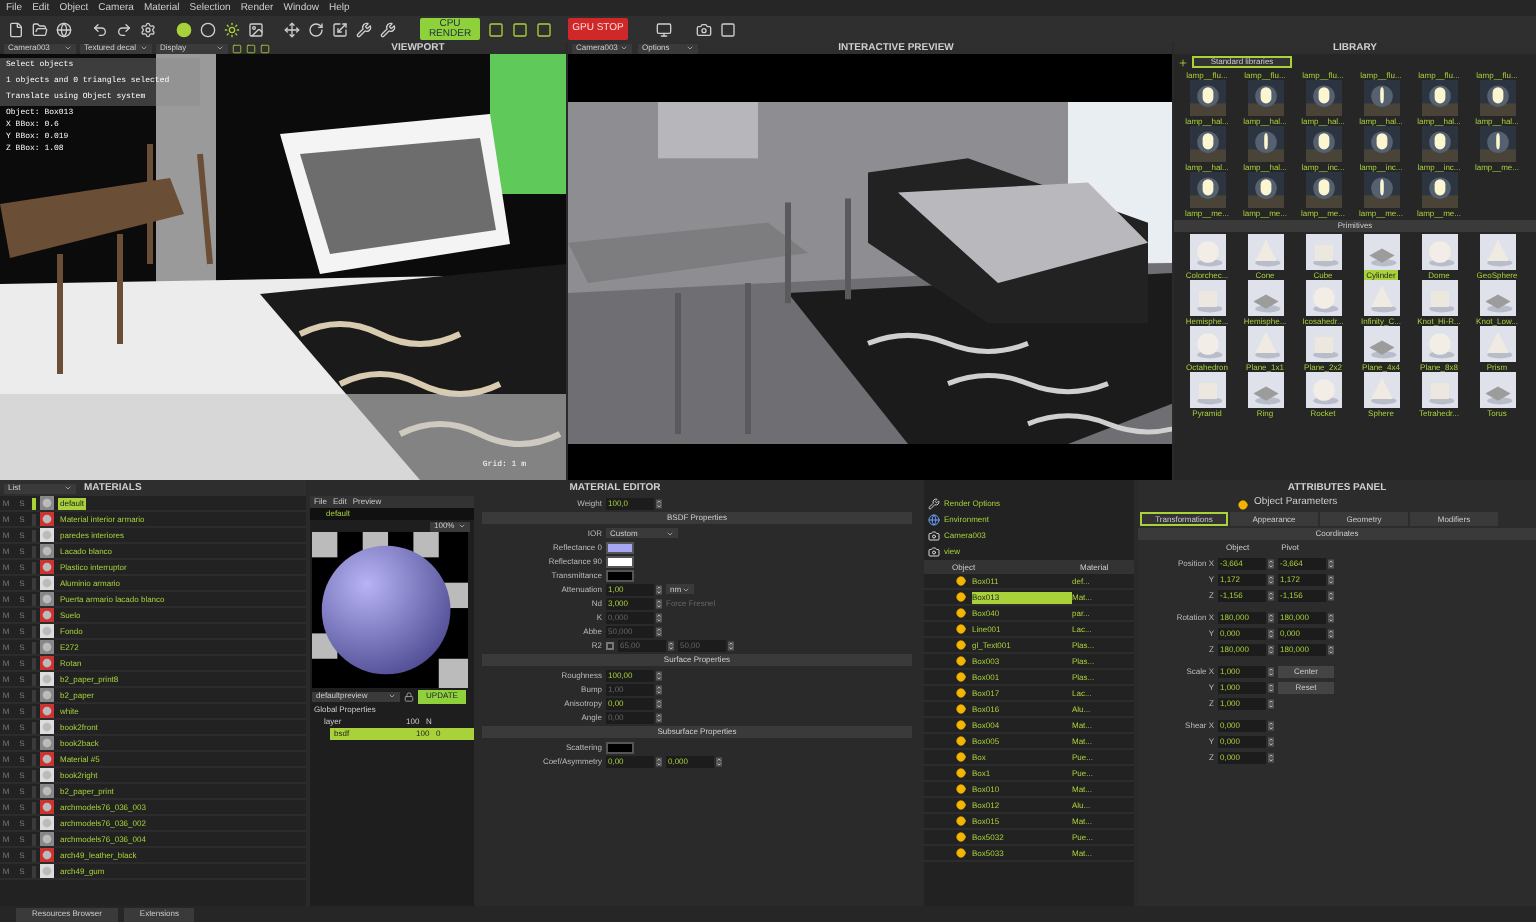  Describe the element at coordinates (124, 29) in the screenshot. I see `redo-icon` at that location.